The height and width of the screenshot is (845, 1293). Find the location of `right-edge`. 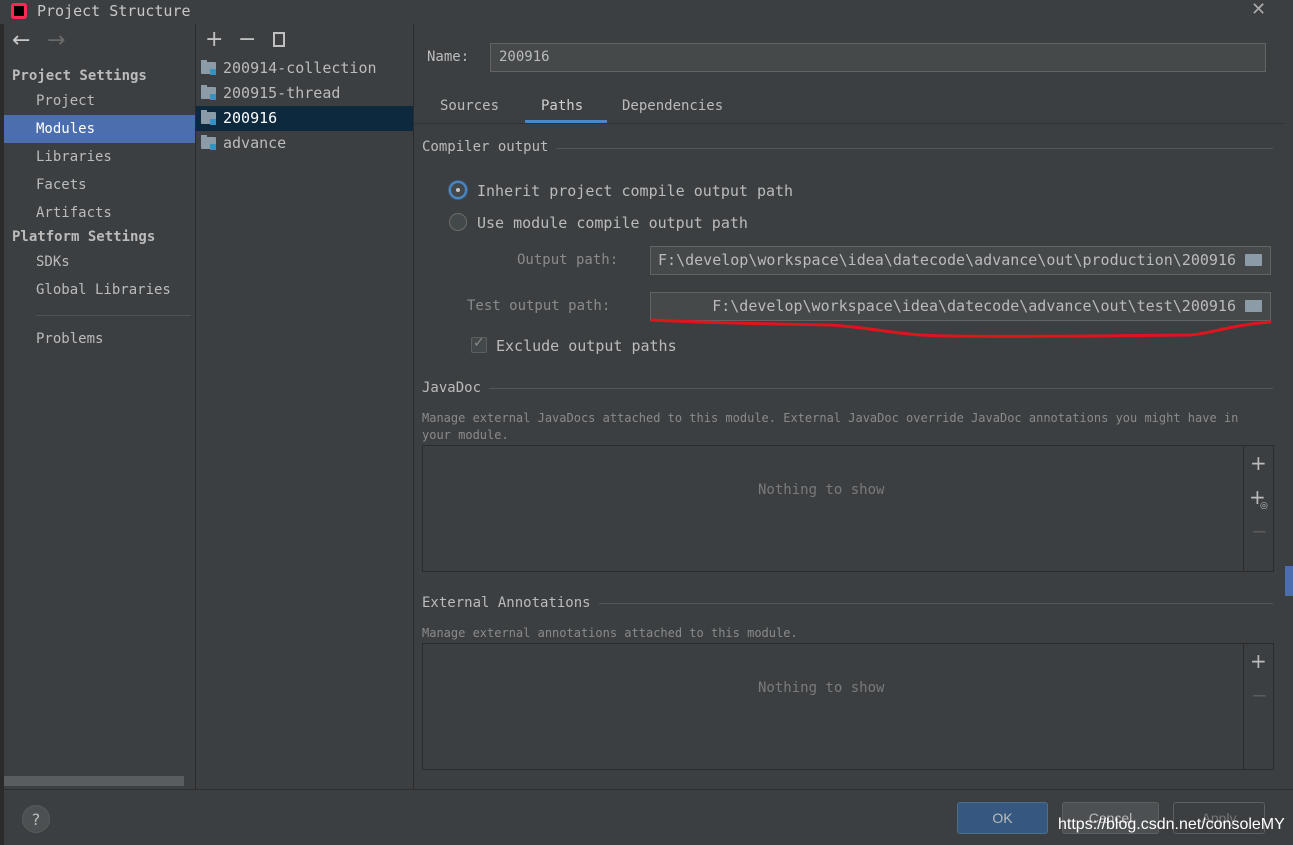

right-edge is located at coordinates (1288, 406).